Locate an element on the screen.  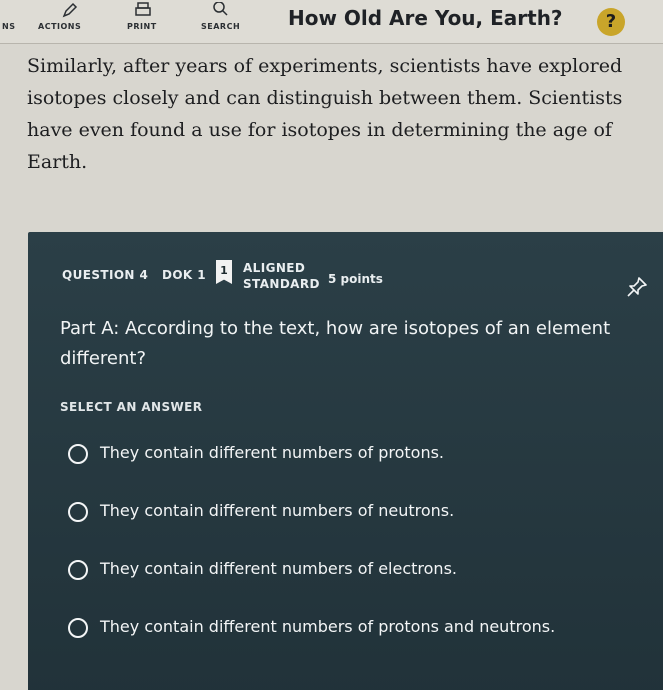
dok-level: DOK 1 is located at coordinates (183, 275).